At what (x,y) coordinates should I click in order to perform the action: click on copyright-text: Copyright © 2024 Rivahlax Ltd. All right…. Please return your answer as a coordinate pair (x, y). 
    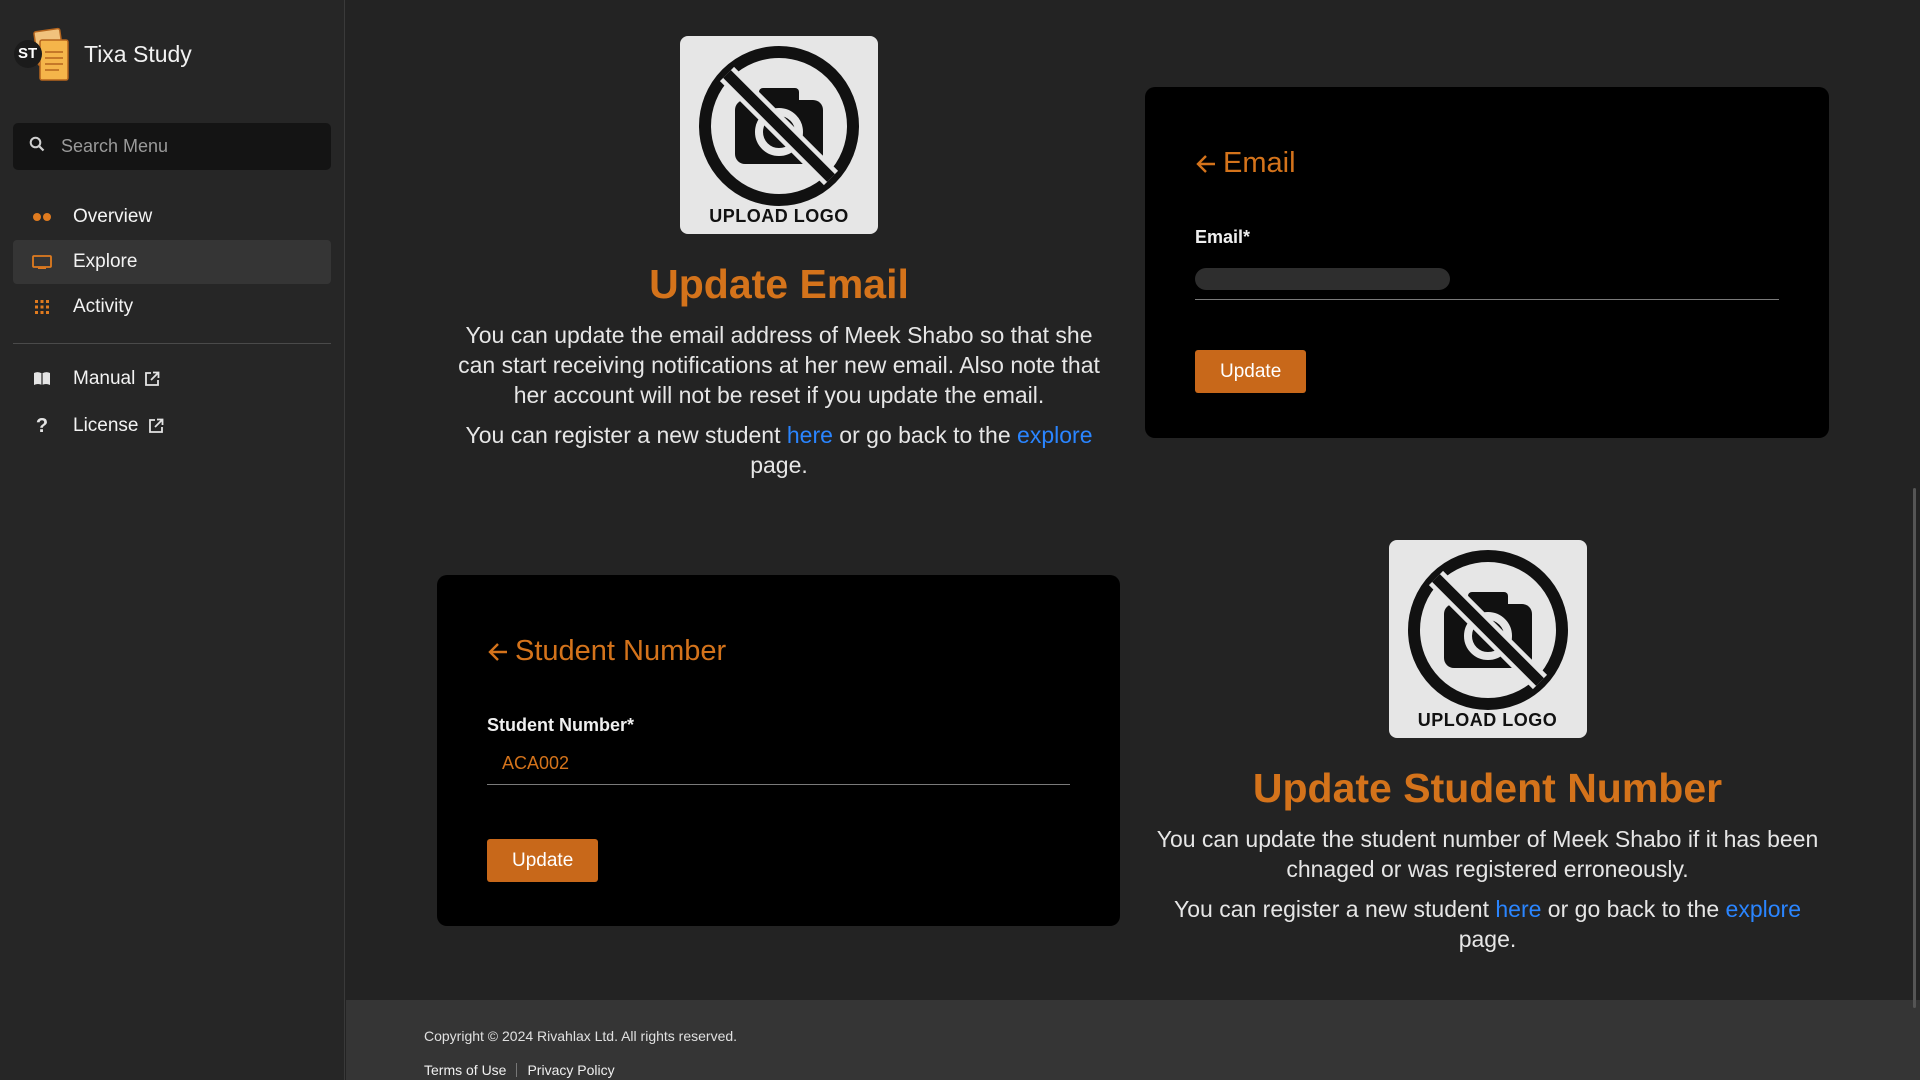
    Looking at the image, I should click on (581, 1036).